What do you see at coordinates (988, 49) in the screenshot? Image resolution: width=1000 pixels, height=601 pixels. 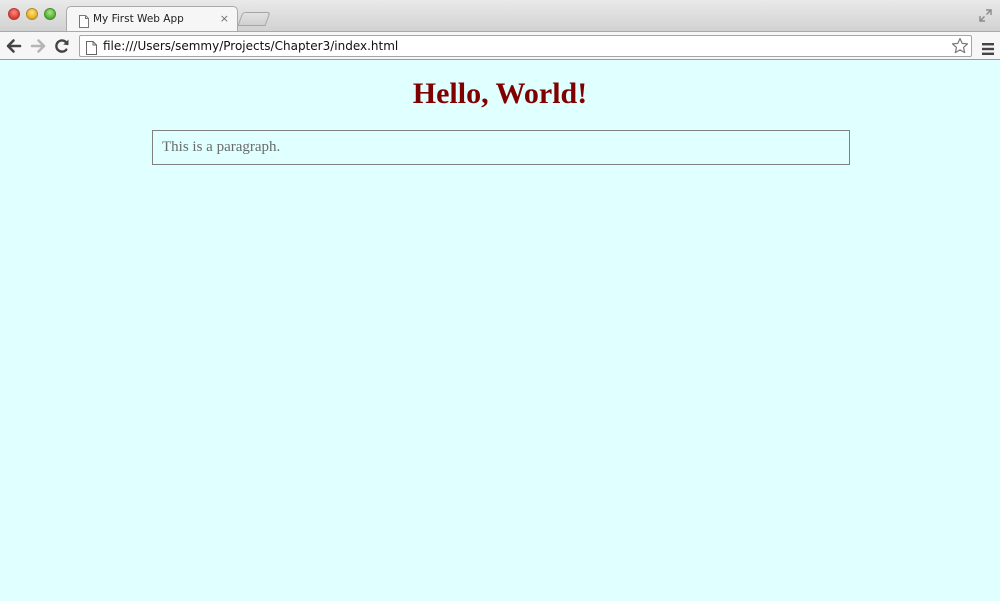 I see `menu-icon` at bounding box center [988, 49].